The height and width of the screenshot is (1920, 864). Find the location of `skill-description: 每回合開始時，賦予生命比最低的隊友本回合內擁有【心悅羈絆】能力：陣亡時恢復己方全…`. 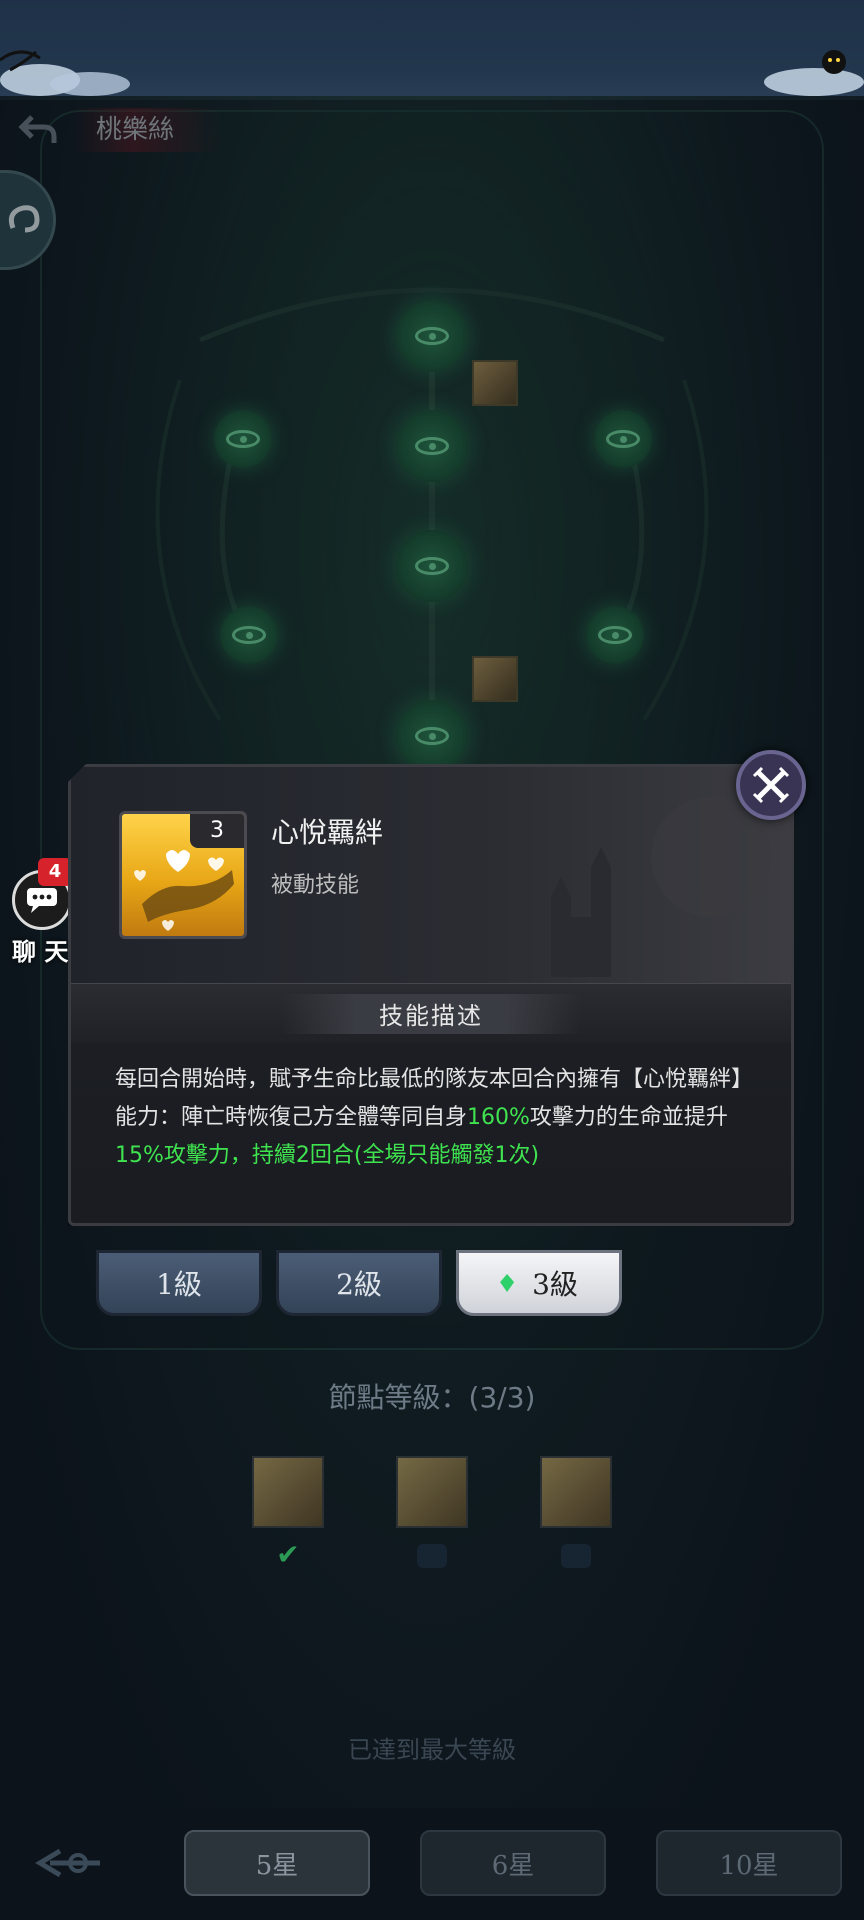

skill-description: 每回合開始時，賦予生命比最低的隊友本回合內擁有【心悅羈絆】能力：陣亡時恢復己方全… is located at coordinates (438, 1118).